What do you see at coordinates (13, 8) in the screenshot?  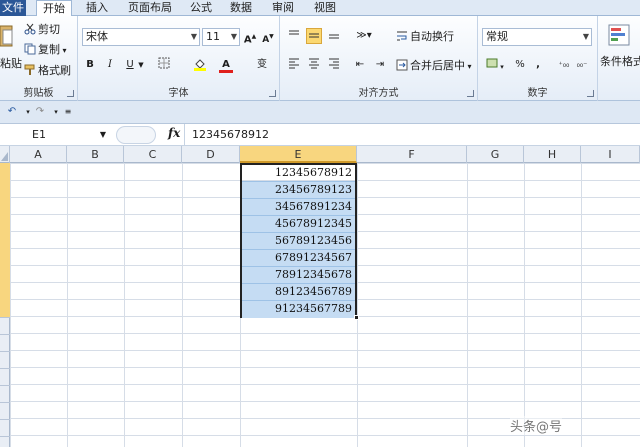 I see `tab-file: 文件` at bounding box center [13, 8].